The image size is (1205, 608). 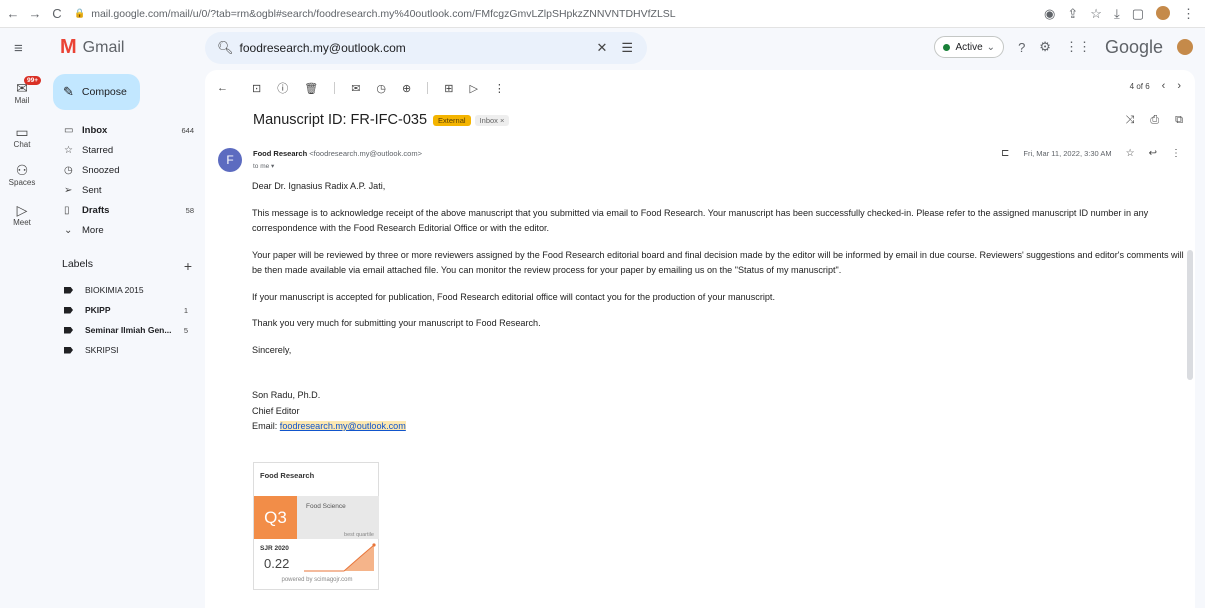 What do you see at coordinates (22, 174) in the screenshot?
I see `rail-spaces: ⚇ Spaces` at bounding box center [22, 174].